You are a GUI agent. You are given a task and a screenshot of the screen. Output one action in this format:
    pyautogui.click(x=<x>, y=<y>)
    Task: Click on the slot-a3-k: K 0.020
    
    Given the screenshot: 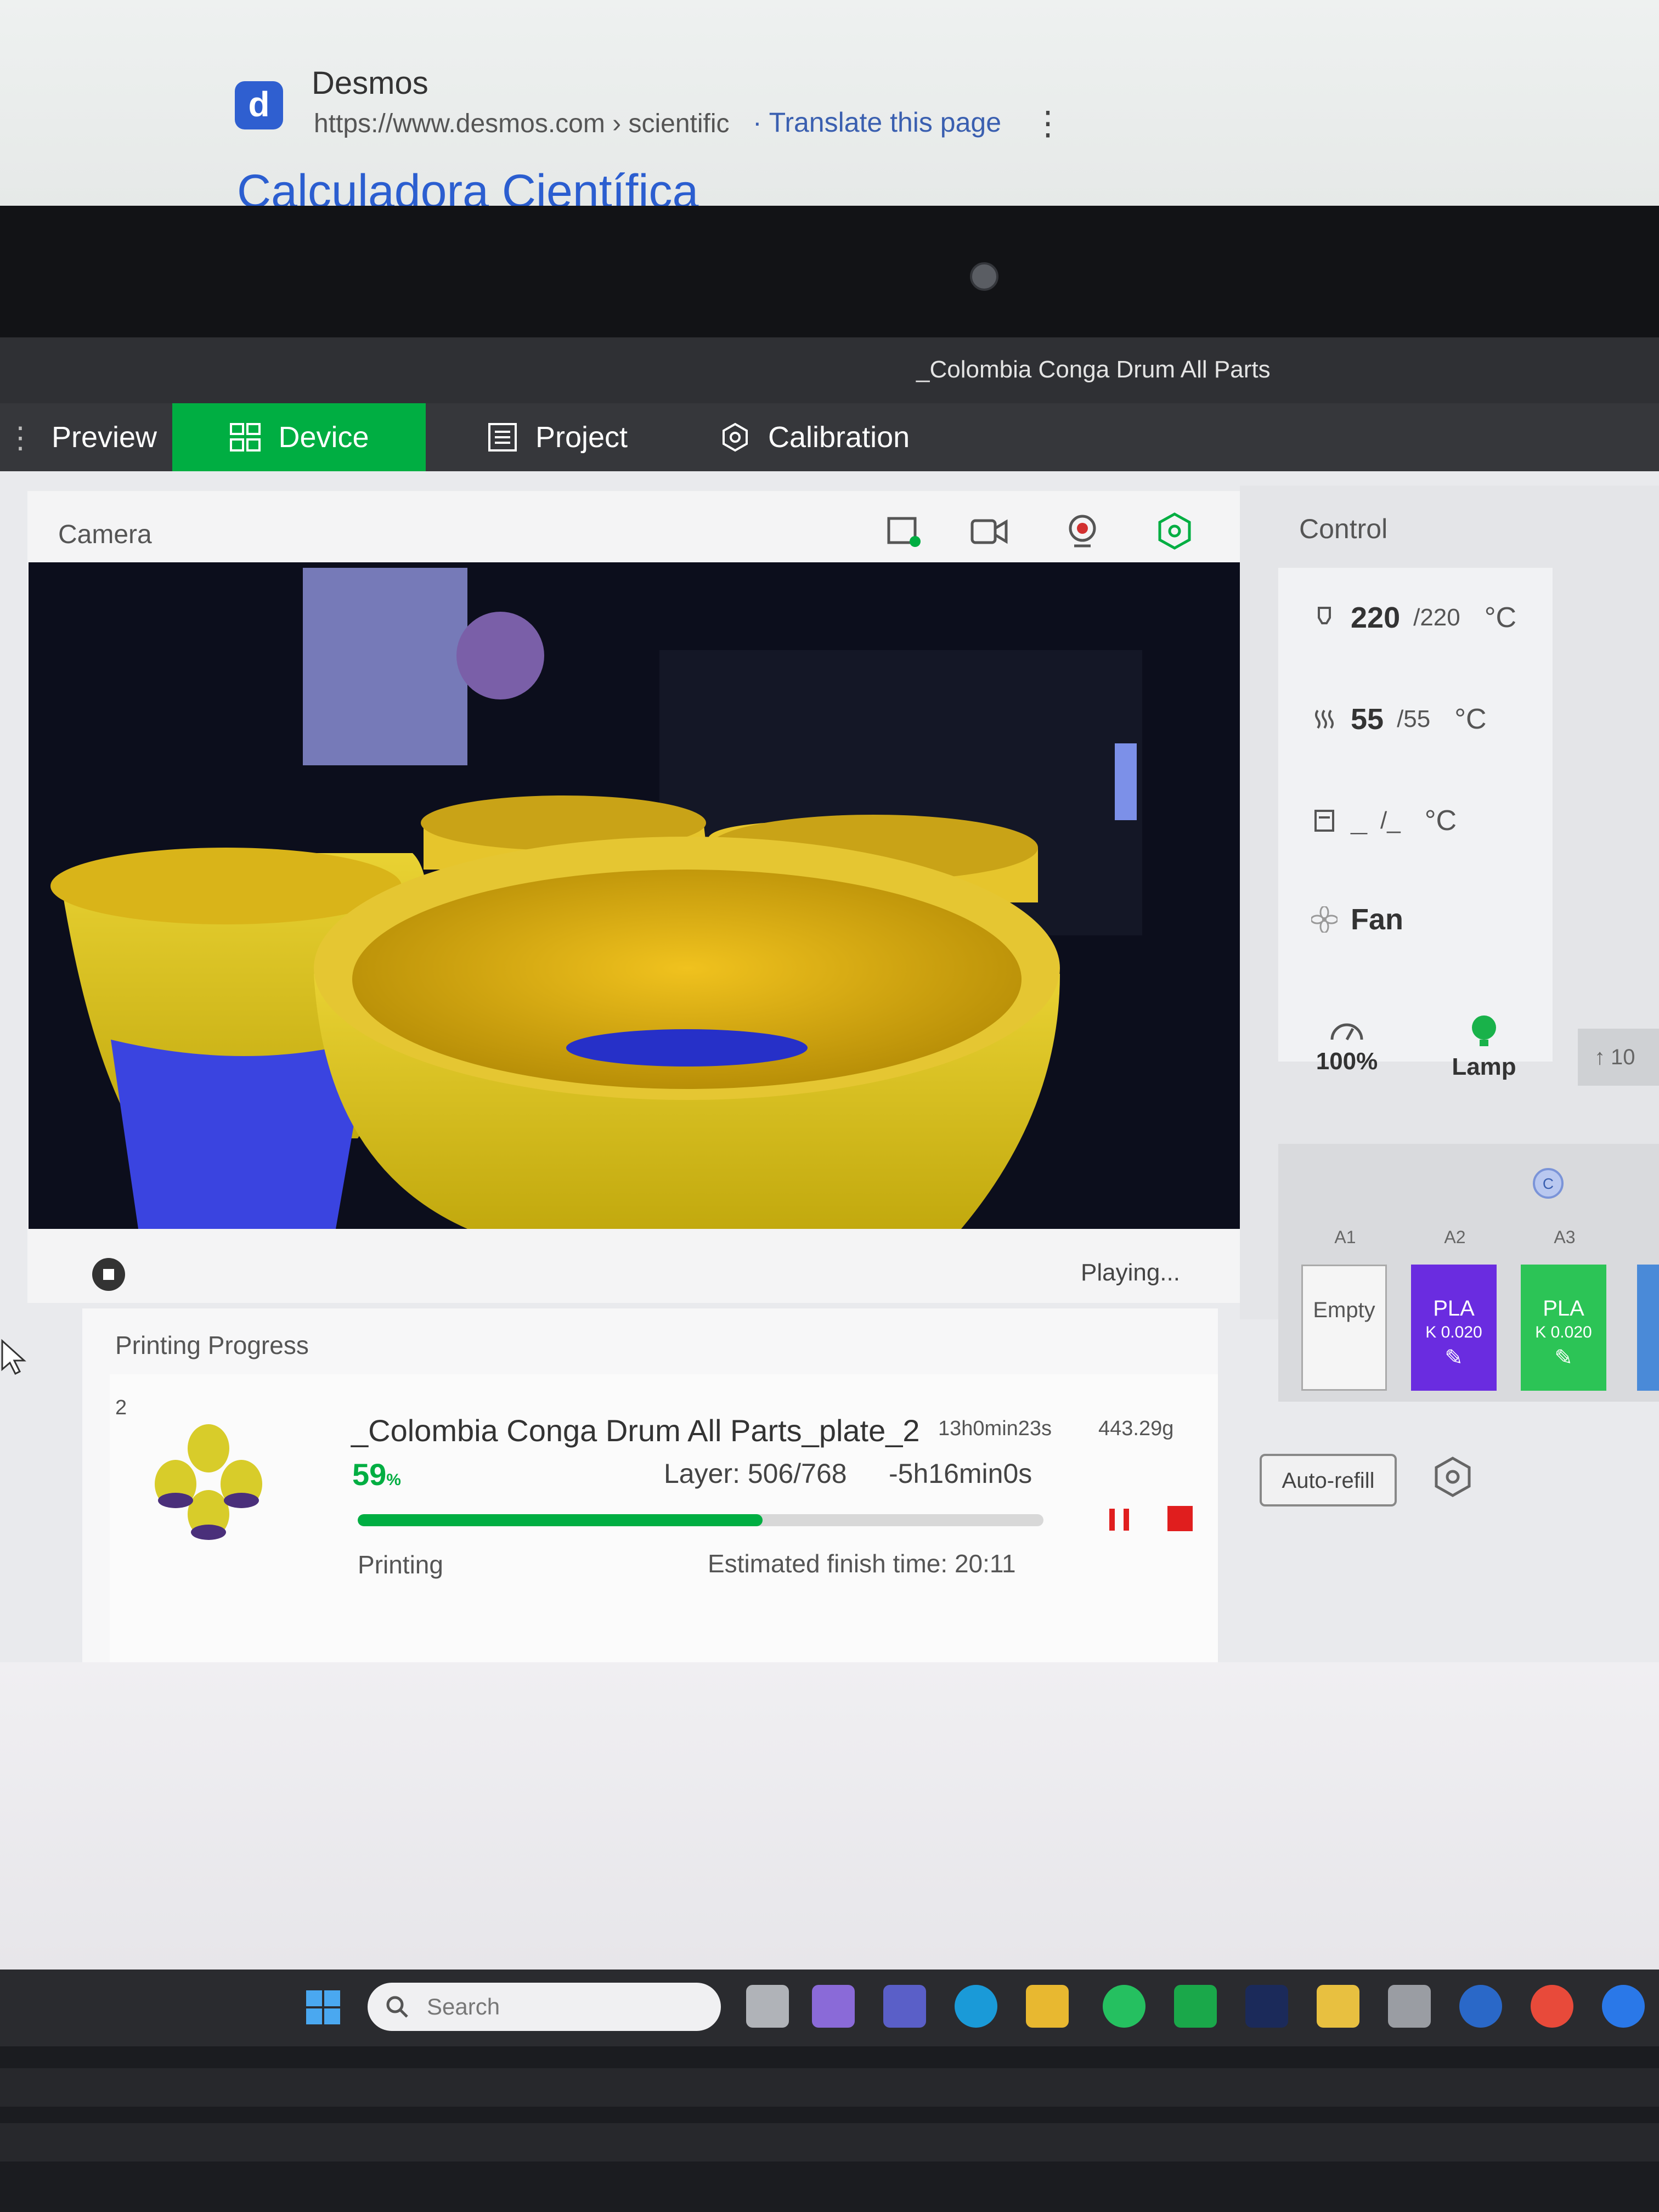 What is the action you would take?
    pyautogui.click(x=1564, y=1332)
    